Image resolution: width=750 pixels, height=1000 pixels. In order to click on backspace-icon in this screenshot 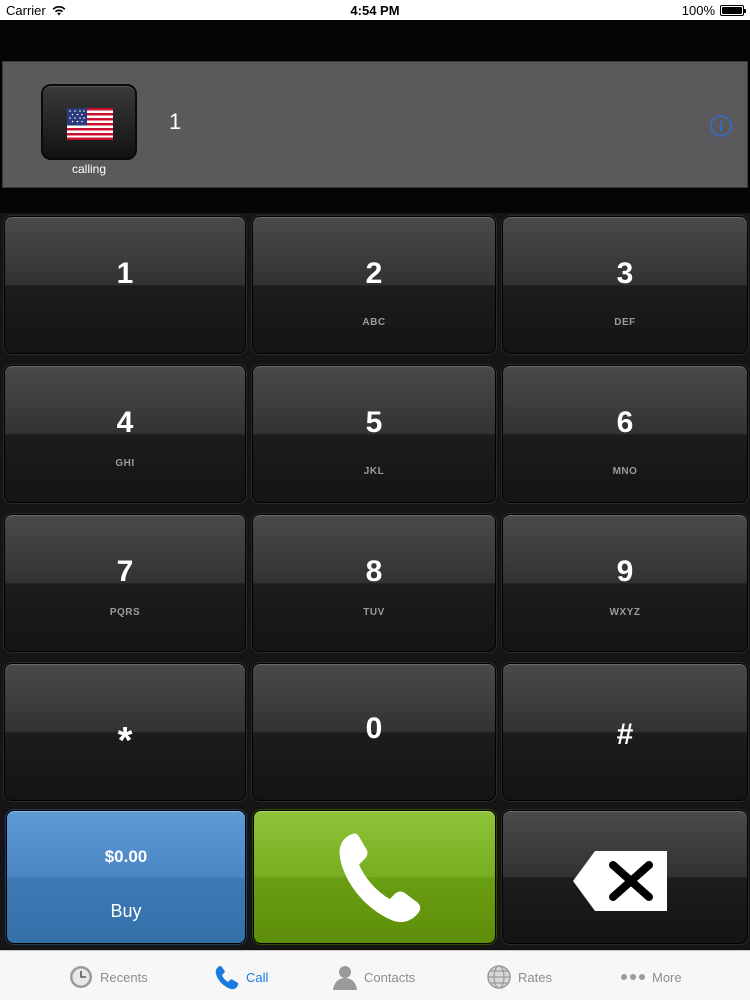, I will do `click(620, 881)`.